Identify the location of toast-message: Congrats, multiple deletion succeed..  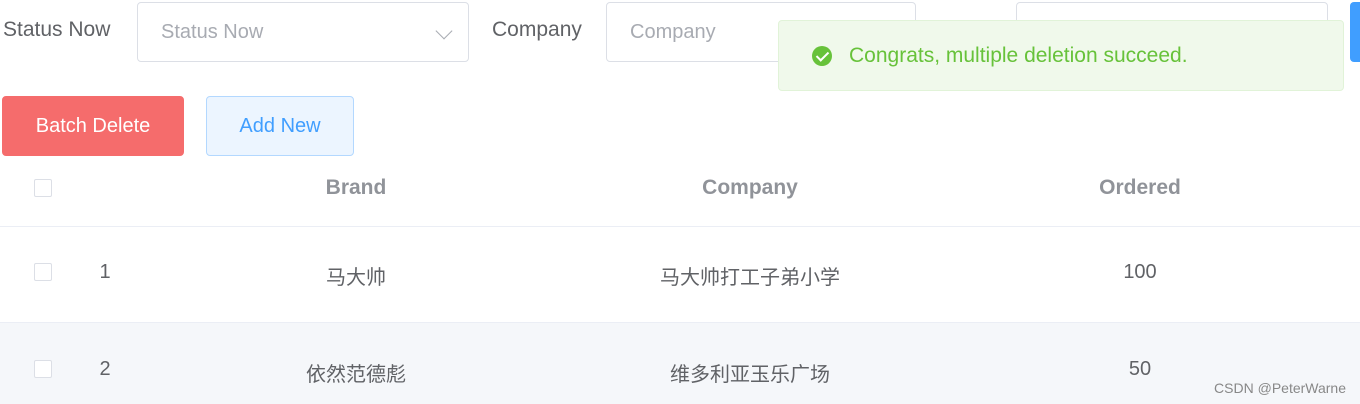
(1018, 55).